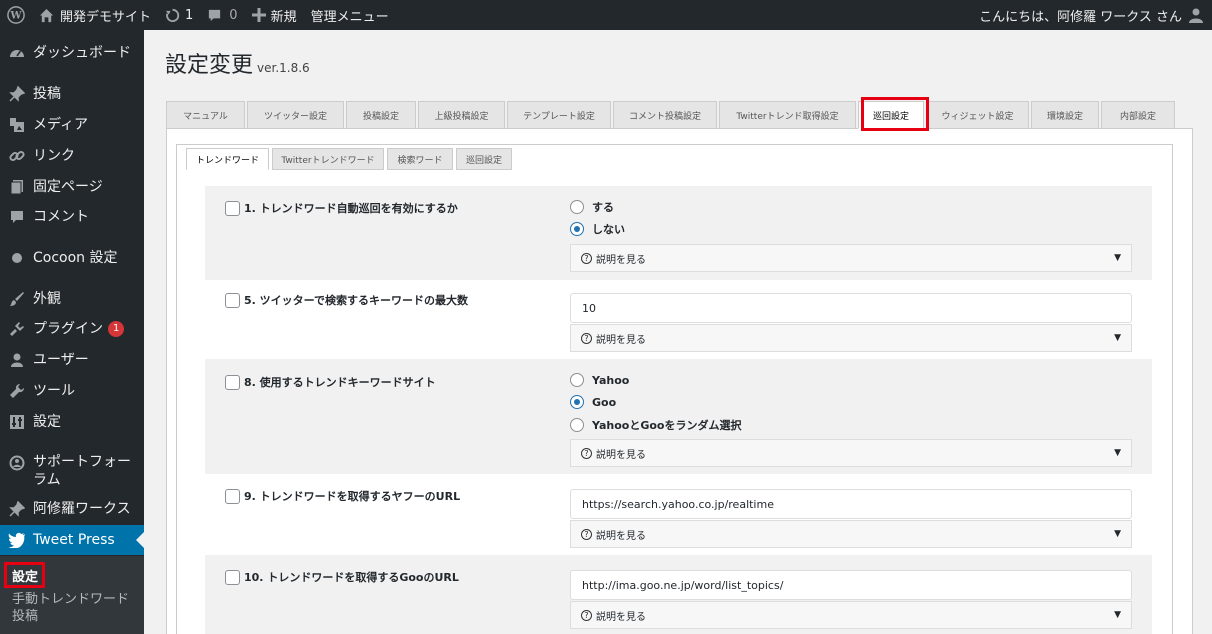 The width and height of the screenshot is (1212, 634). I want to click on page-title: 設定変更 ver.1.8.6, so click(237, 63).